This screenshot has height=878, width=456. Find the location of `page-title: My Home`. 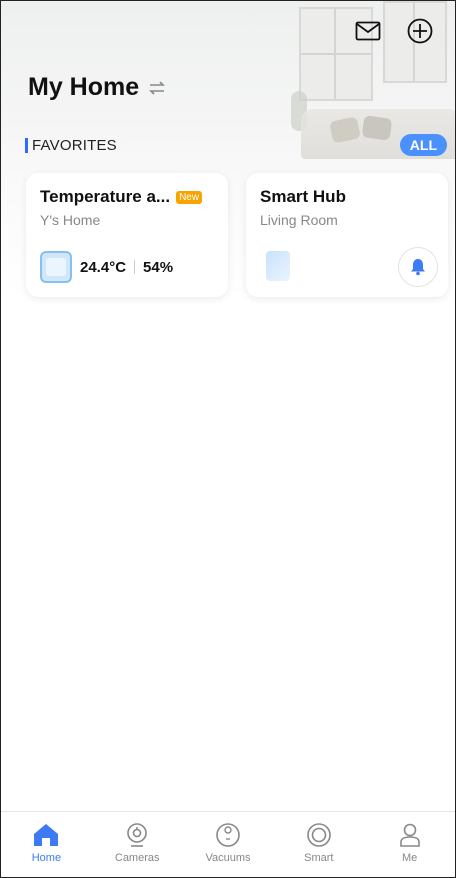

page-title: My Home is located at coordinates (84, 87).